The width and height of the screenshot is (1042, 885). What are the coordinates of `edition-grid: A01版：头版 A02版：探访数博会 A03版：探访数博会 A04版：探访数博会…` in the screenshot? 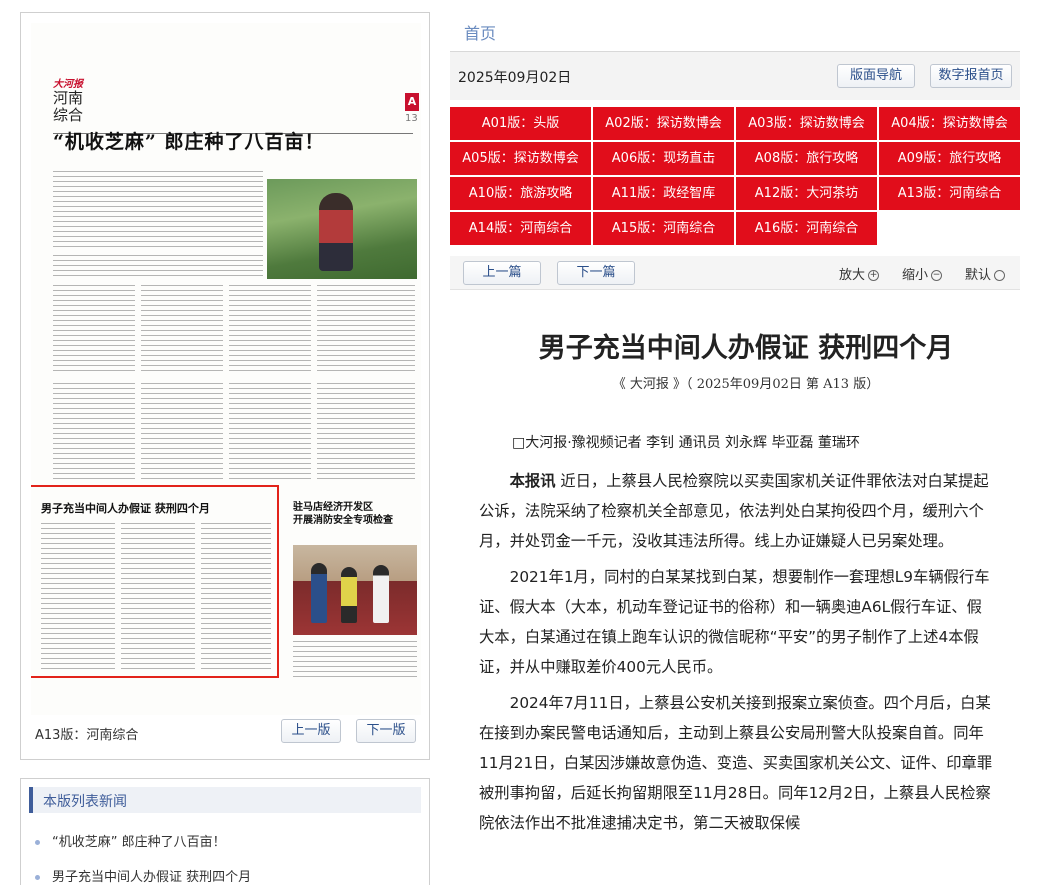 It's located at (735, 177).